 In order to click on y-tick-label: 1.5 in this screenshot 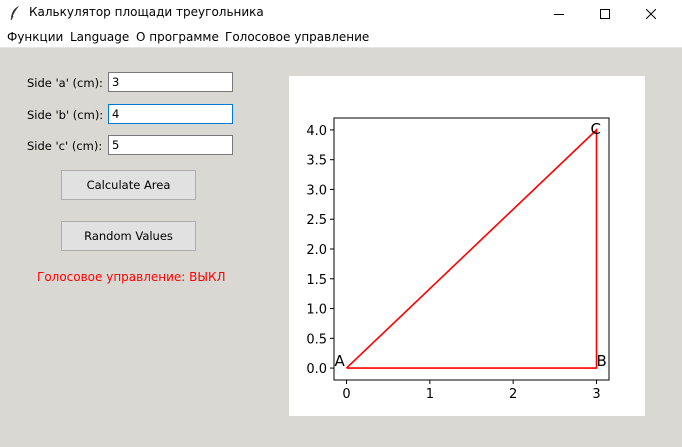, I will do `click(316, 280)`.